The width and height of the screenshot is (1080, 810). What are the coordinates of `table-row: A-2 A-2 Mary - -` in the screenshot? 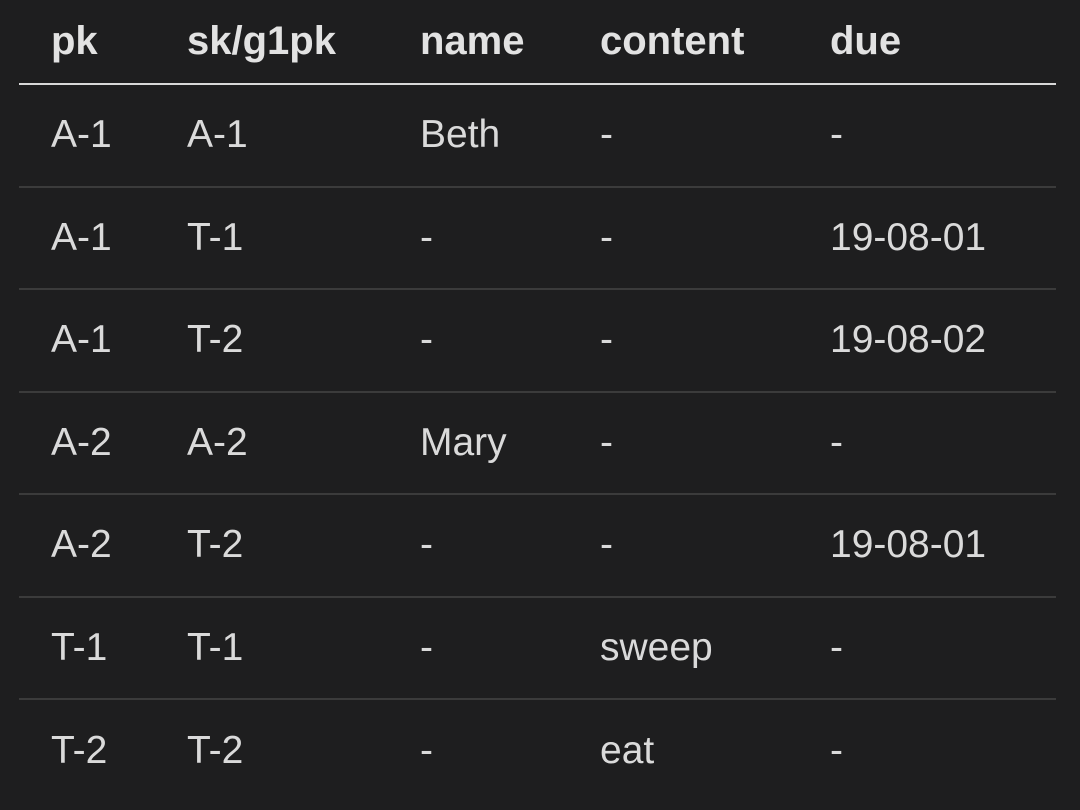 It's located at (537, 443).